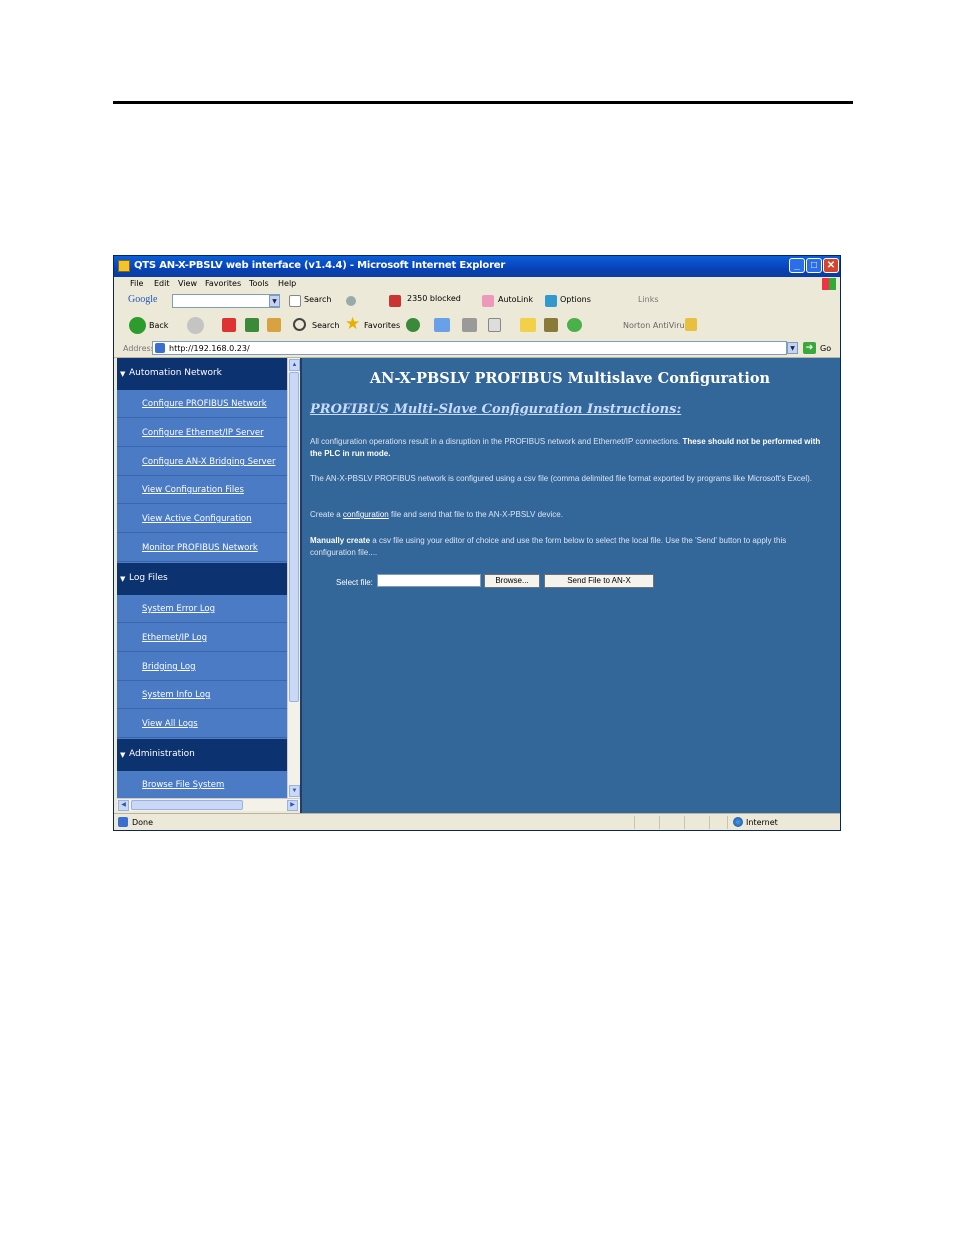 The height and width of the screenshot is (1235, 954). What do you see at coordinates (340, 540) in the screenshot?
I see `manual-bold-text: Manually create` at bounding box center [340, 540].